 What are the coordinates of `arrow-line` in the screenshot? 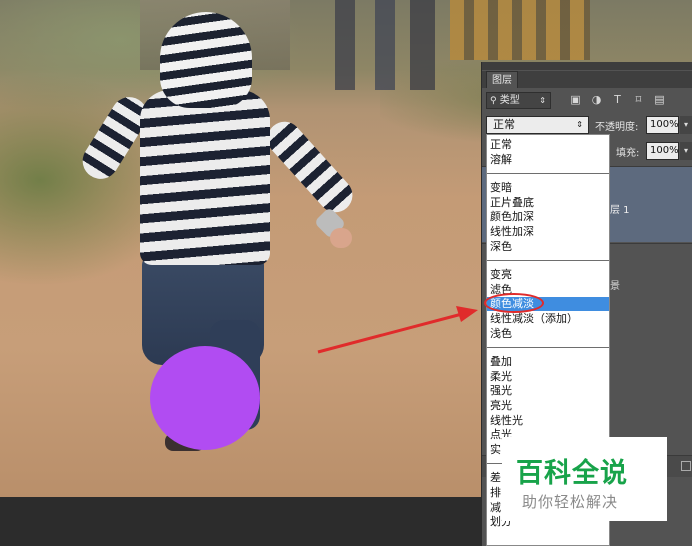 It's located at (390, 333).